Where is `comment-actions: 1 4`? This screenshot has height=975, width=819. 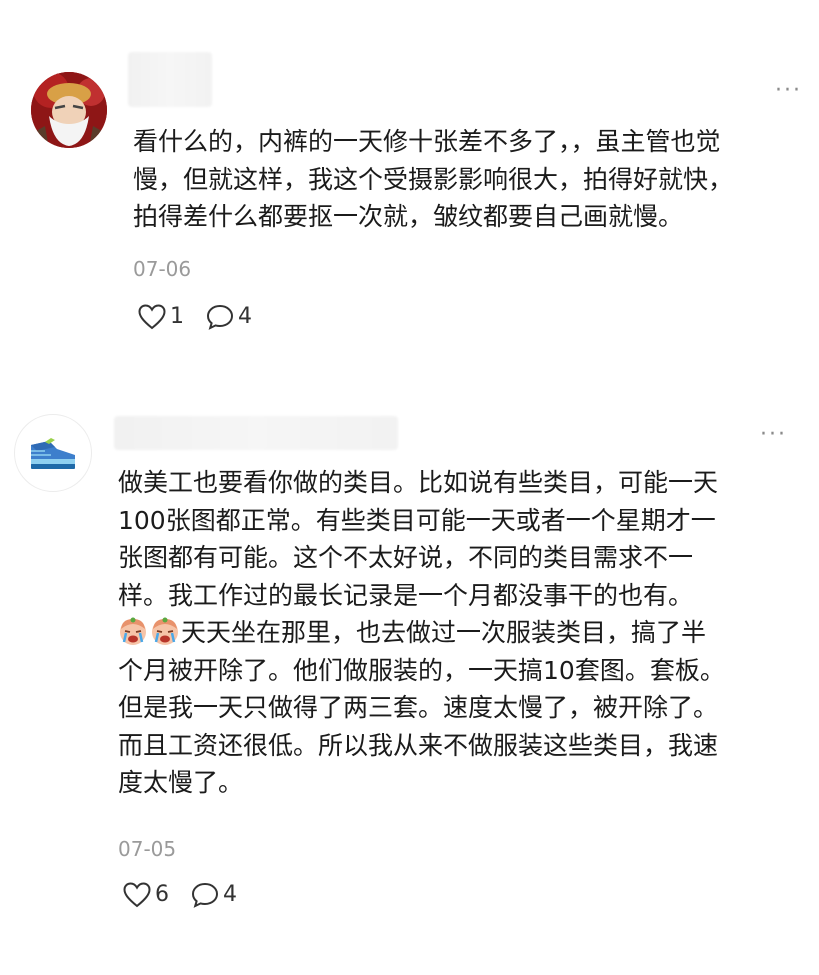
comment-actions: 1 4 is located at coordinates (195, 317).